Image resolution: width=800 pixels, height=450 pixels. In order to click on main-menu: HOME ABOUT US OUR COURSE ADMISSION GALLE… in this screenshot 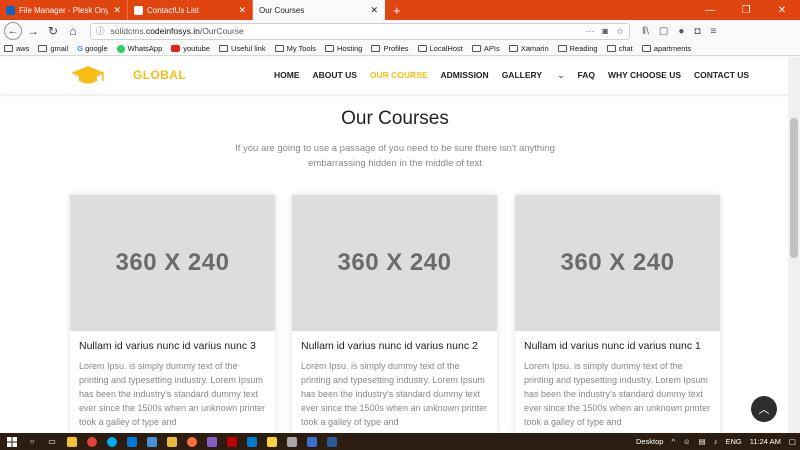, I will do `click(518, 75)`.